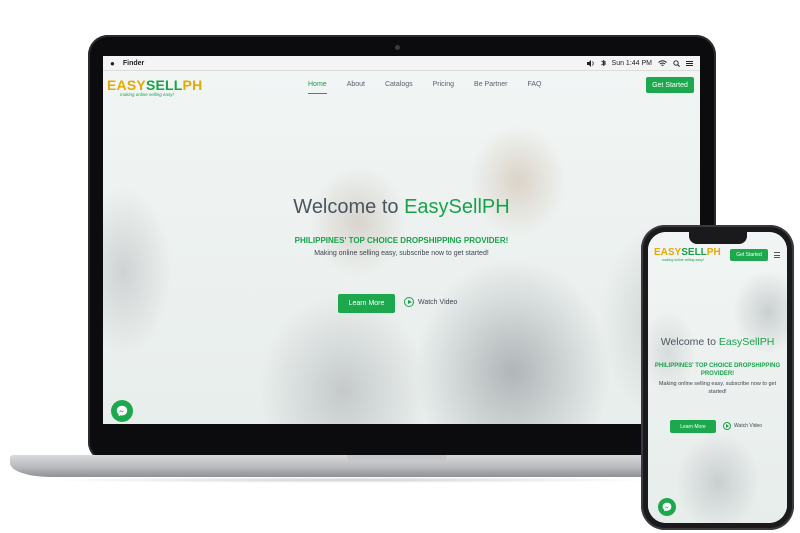 Image resolution: width=800 pixels, height=533 pixels. I want to click on phone-logo: EASYSELLPH making online selling easy!, so click(687, 255).